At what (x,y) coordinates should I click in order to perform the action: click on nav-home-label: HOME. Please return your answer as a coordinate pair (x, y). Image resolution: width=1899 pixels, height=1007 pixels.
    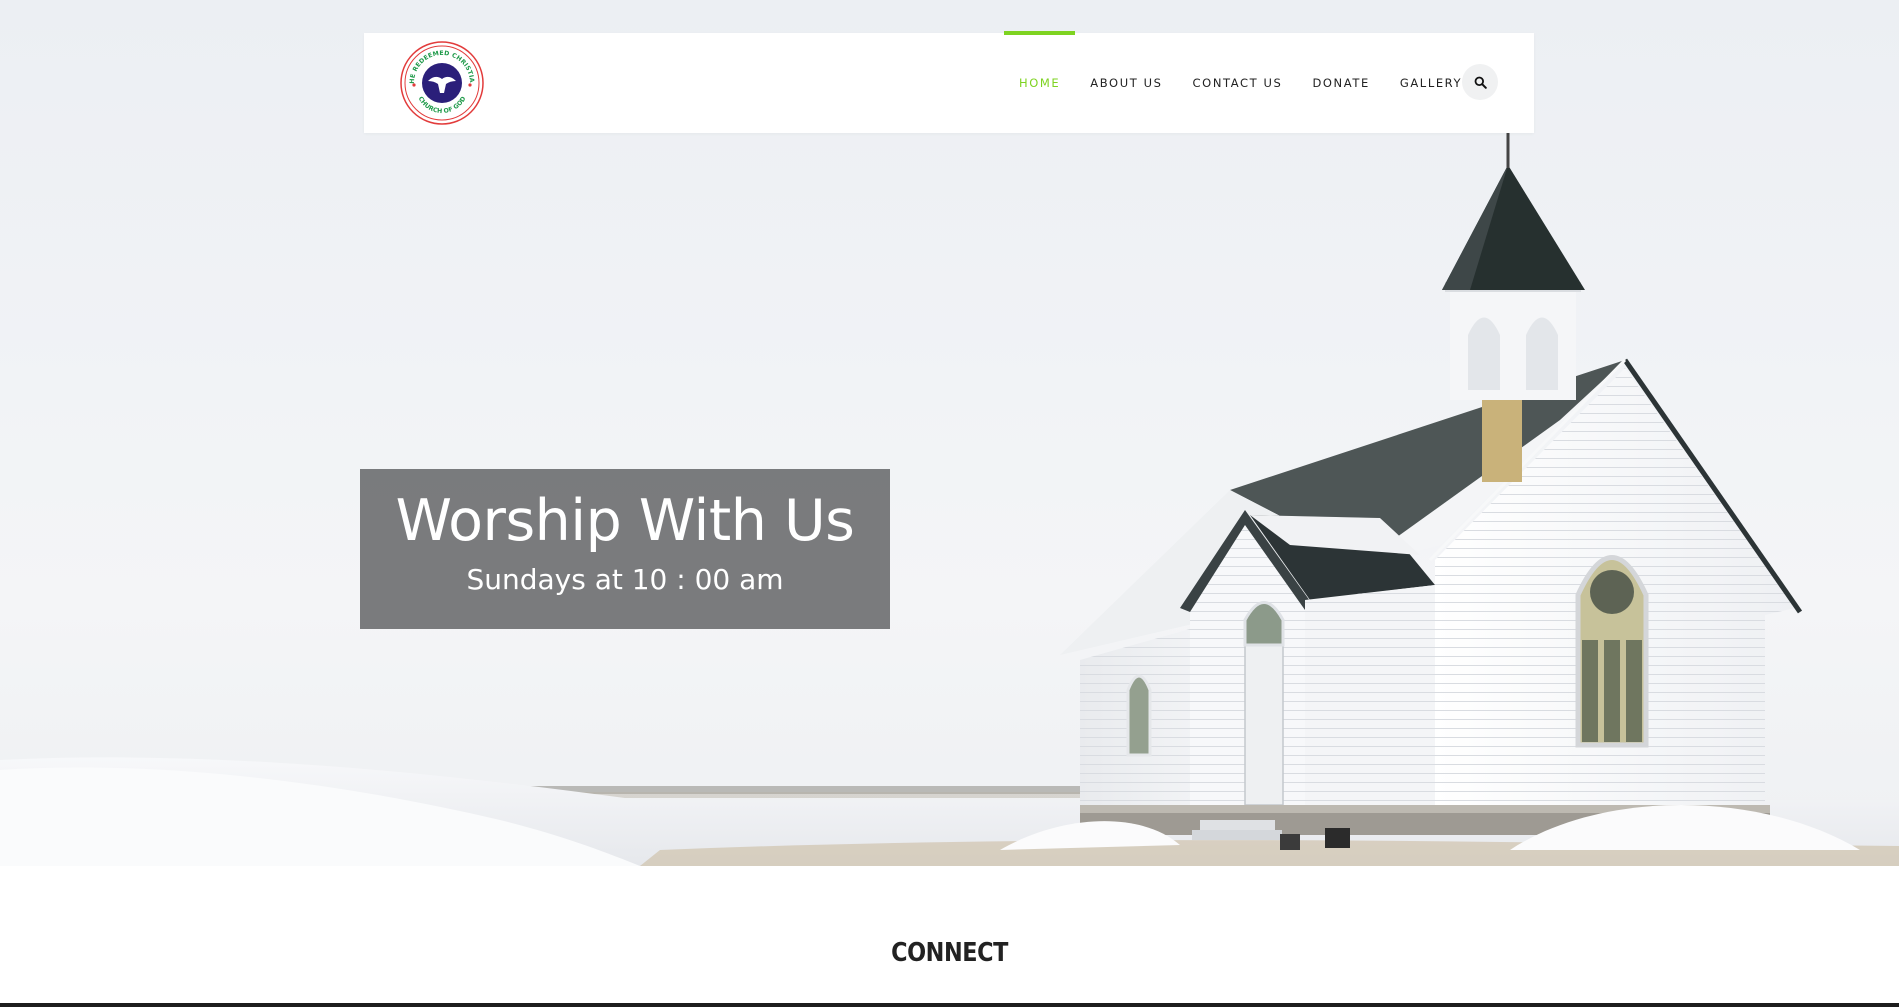
    Looking at the image, I should click on (1040, 83).